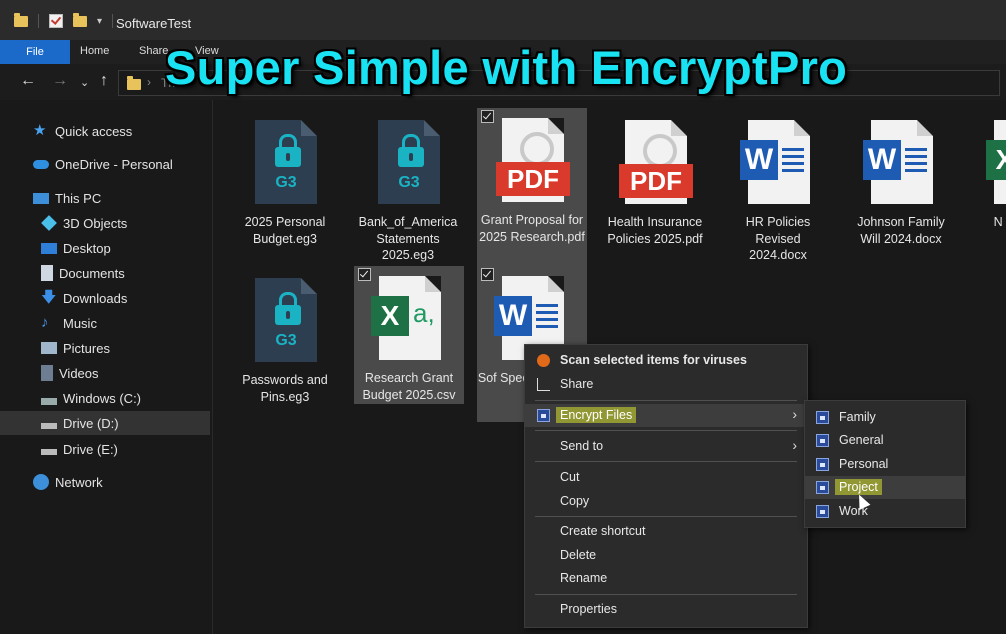  Describe the element at coordinates (999, 222) in the screenshot. I see `file-name: N E` at that location.